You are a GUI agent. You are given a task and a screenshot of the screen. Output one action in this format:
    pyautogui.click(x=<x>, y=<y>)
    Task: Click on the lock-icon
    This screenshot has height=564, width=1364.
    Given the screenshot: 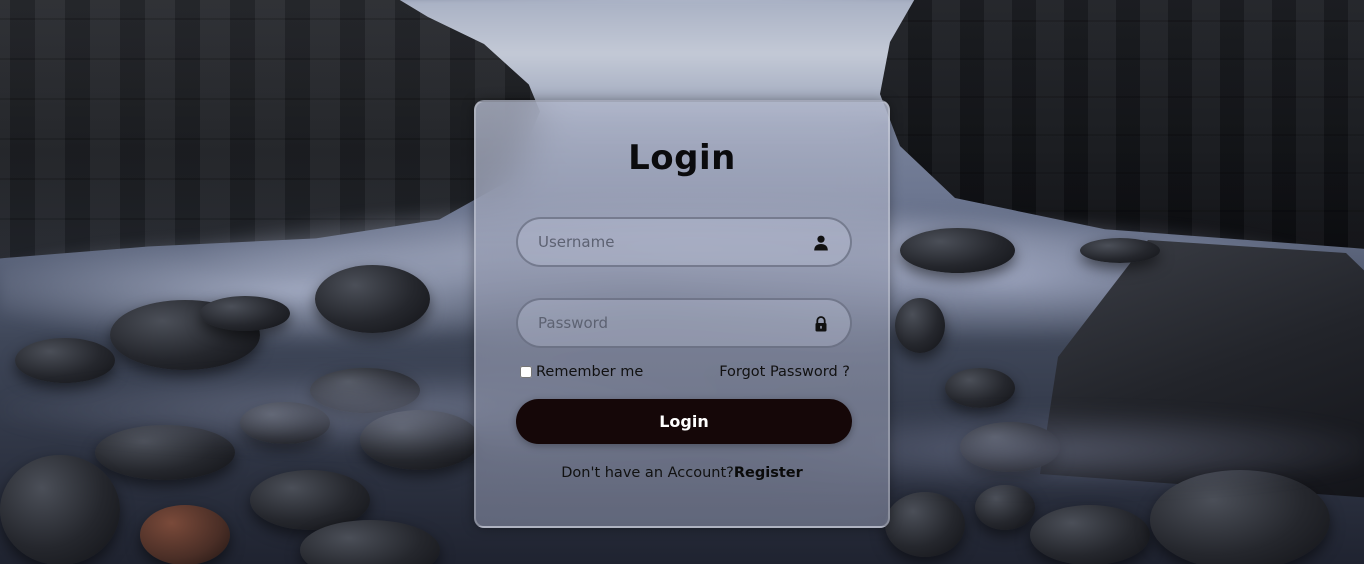 What is the action you would take?
    pyautogui.click(x=821, y=324)
    